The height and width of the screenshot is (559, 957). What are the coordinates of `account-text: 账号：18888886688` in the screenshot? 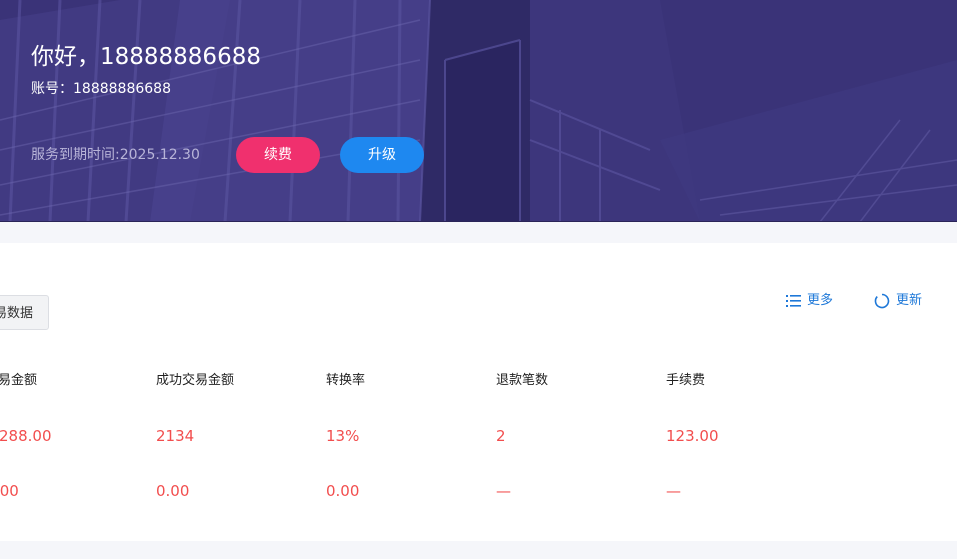 It's located at (101, 89).